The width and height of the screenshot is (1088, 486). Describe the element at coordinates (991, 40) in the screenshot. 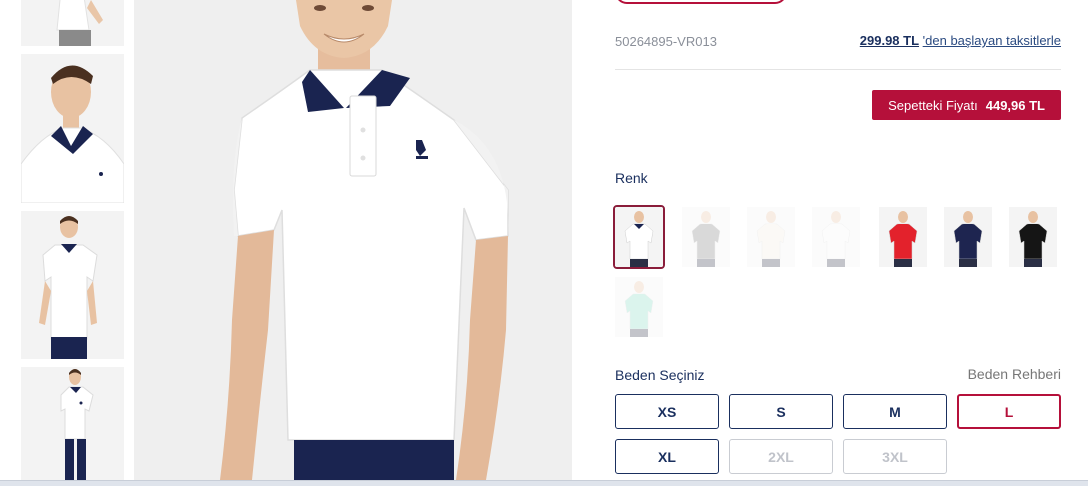

I see `installment-text: 'den başlayan taksitlerle` at that location.